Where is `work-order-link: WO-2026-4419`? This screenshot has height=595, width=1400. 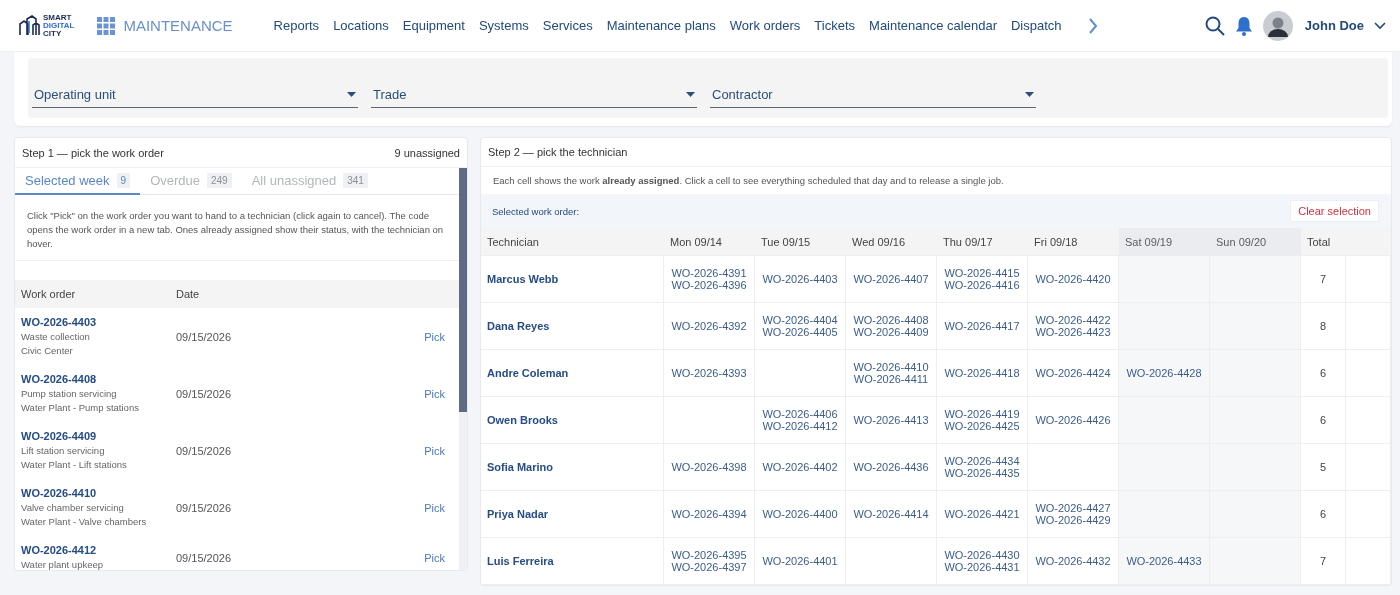
work-order-link: WO-2026-4419 is located at coordinates (982, 413).